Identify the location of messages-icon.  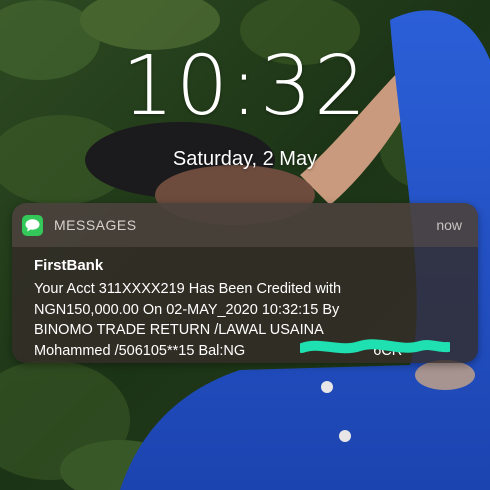
(32, 225).